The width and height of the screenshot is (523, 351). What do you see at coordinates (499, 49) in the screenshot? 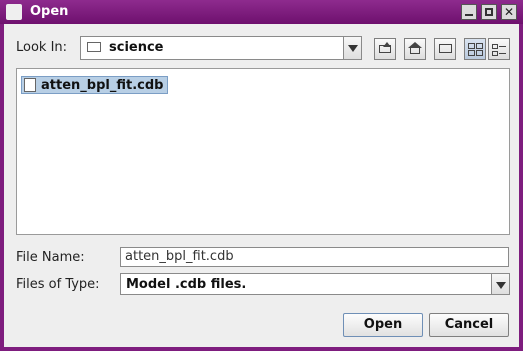
I see `details-view-icon` at bounding box center [499, 49].